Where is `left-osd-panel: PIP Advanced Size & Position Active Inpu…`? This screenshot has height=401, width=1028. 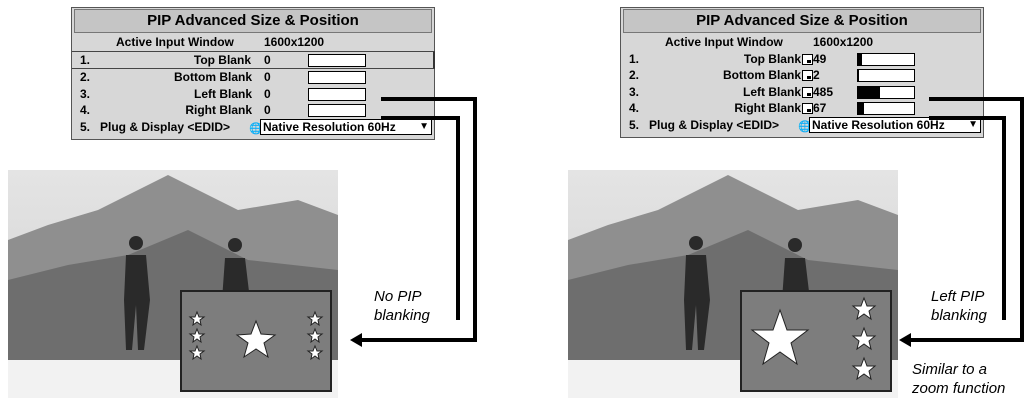 left-osd-panel: PIP Advanced Size & Position Active Inpu… is located at coordinates (253, 73).